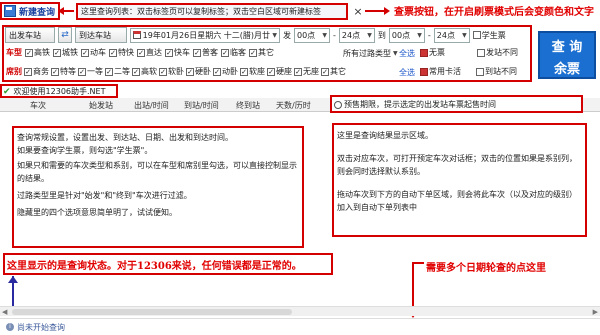 This screenshot has height=335, width=600. What do you see at coordinates (36, 71) in the screenshot?
I see `seat-type-checkbox: ✓ 商务` at bounding box center [36, 71].